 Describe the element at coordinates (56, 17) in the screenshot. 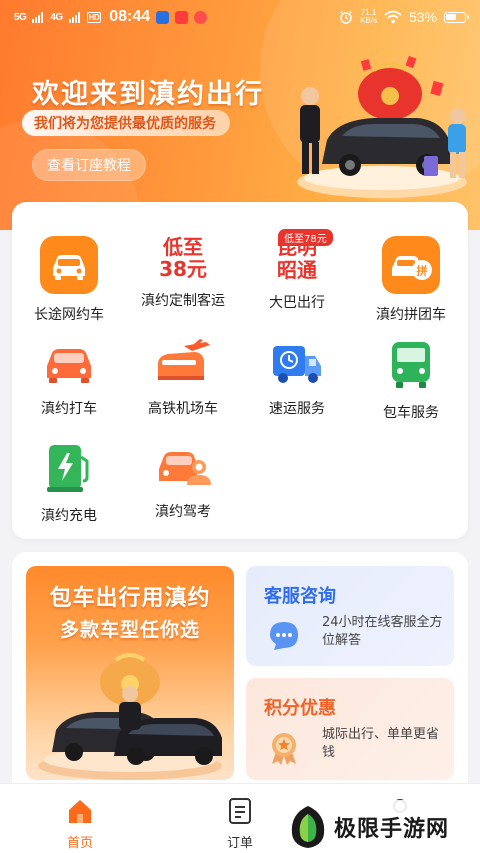

I see `signal-4g: 4G` at that location.